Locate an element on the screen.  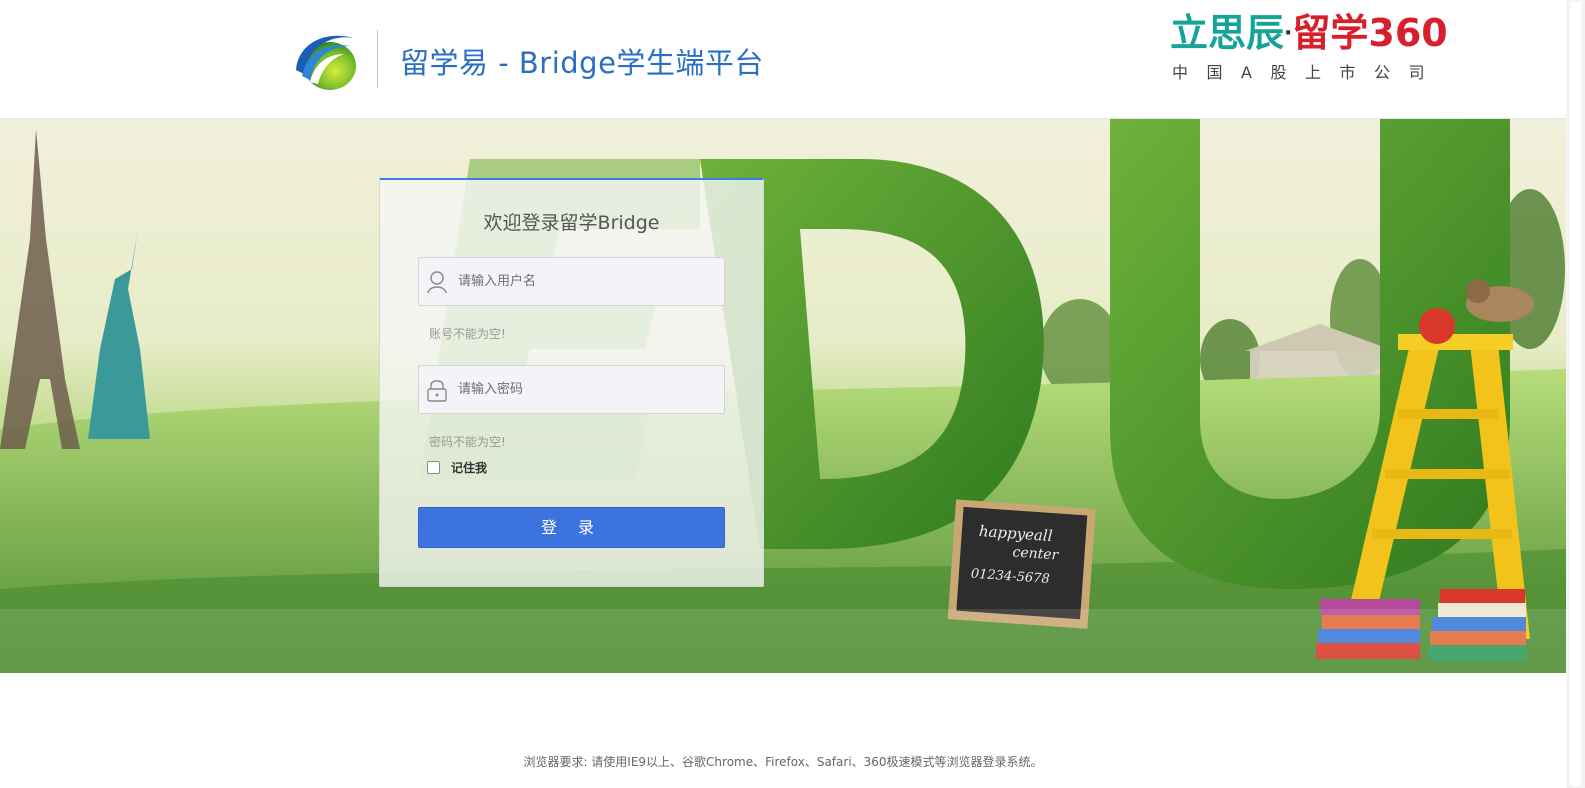
login-card: 欢迎登录留学Bridge 账号不能为空! 密码不能为空! 记住我 登 录 is located at coordinates (571, 382).